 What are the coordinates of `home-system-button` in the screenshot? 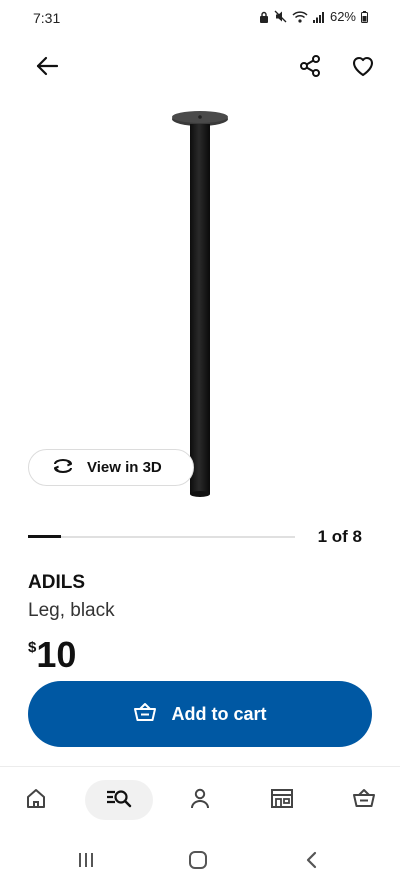 It's located at (198, 862).